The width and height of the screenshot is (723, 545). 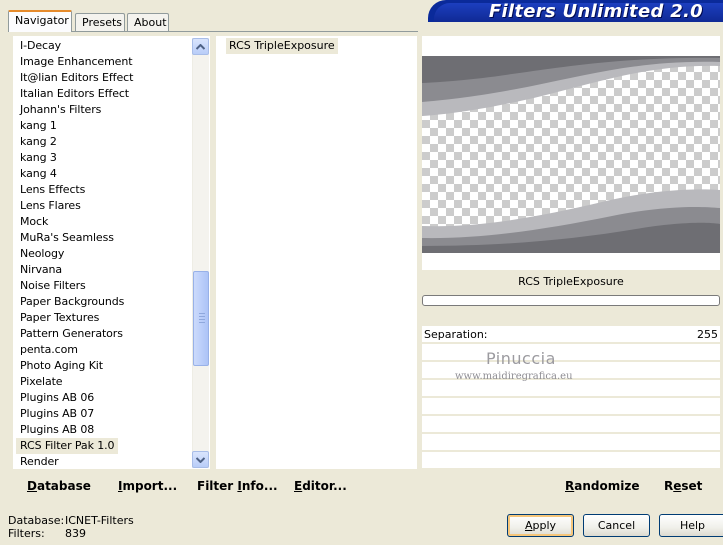 I want to click on tab-presets-label: Presets, so click(x=102, y=22).